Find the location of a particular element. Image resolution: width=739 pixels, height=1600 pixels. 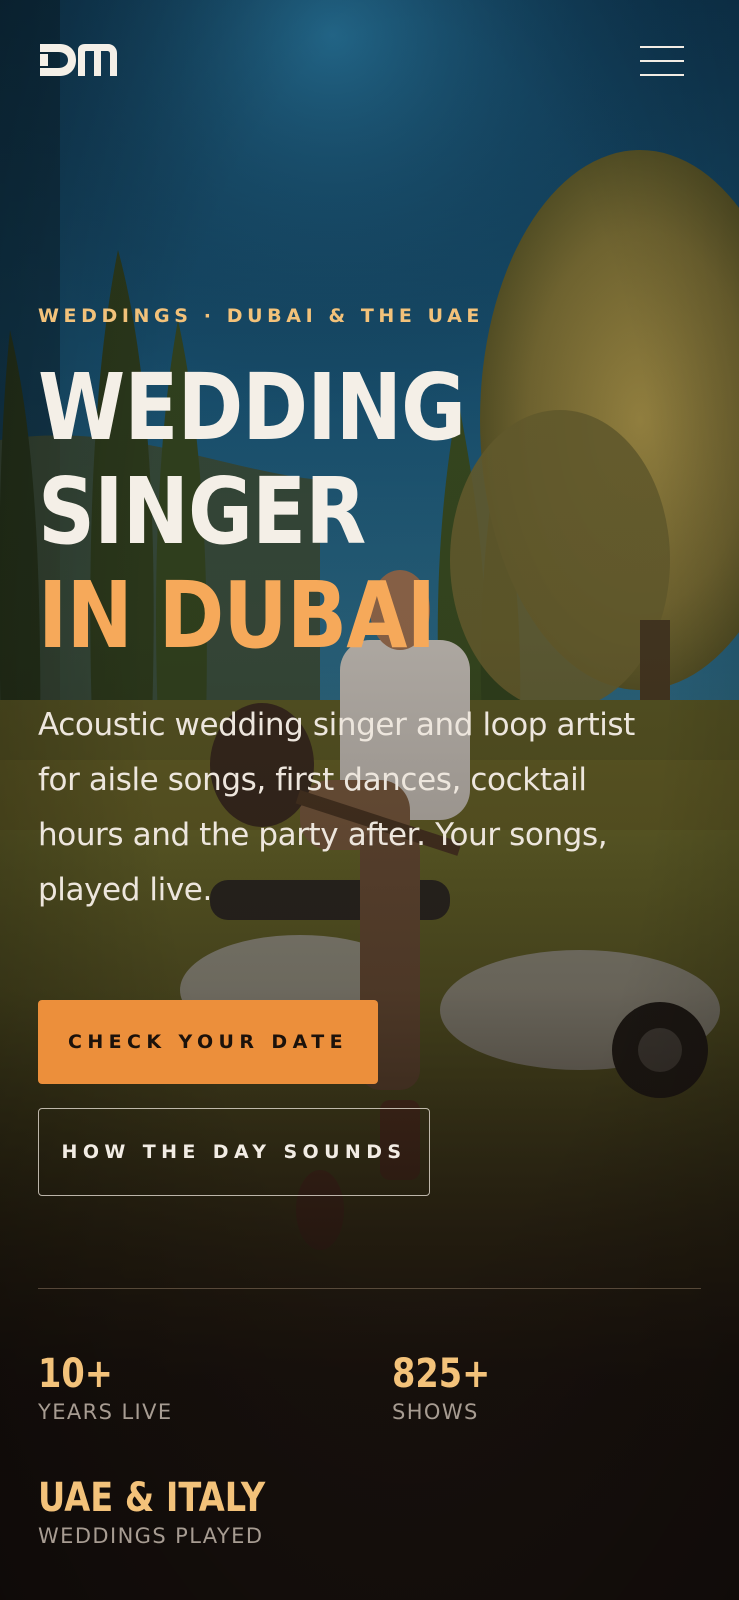

page-title: WEDDING SINGER IN DUBAI is located at coordinates (261, 512).